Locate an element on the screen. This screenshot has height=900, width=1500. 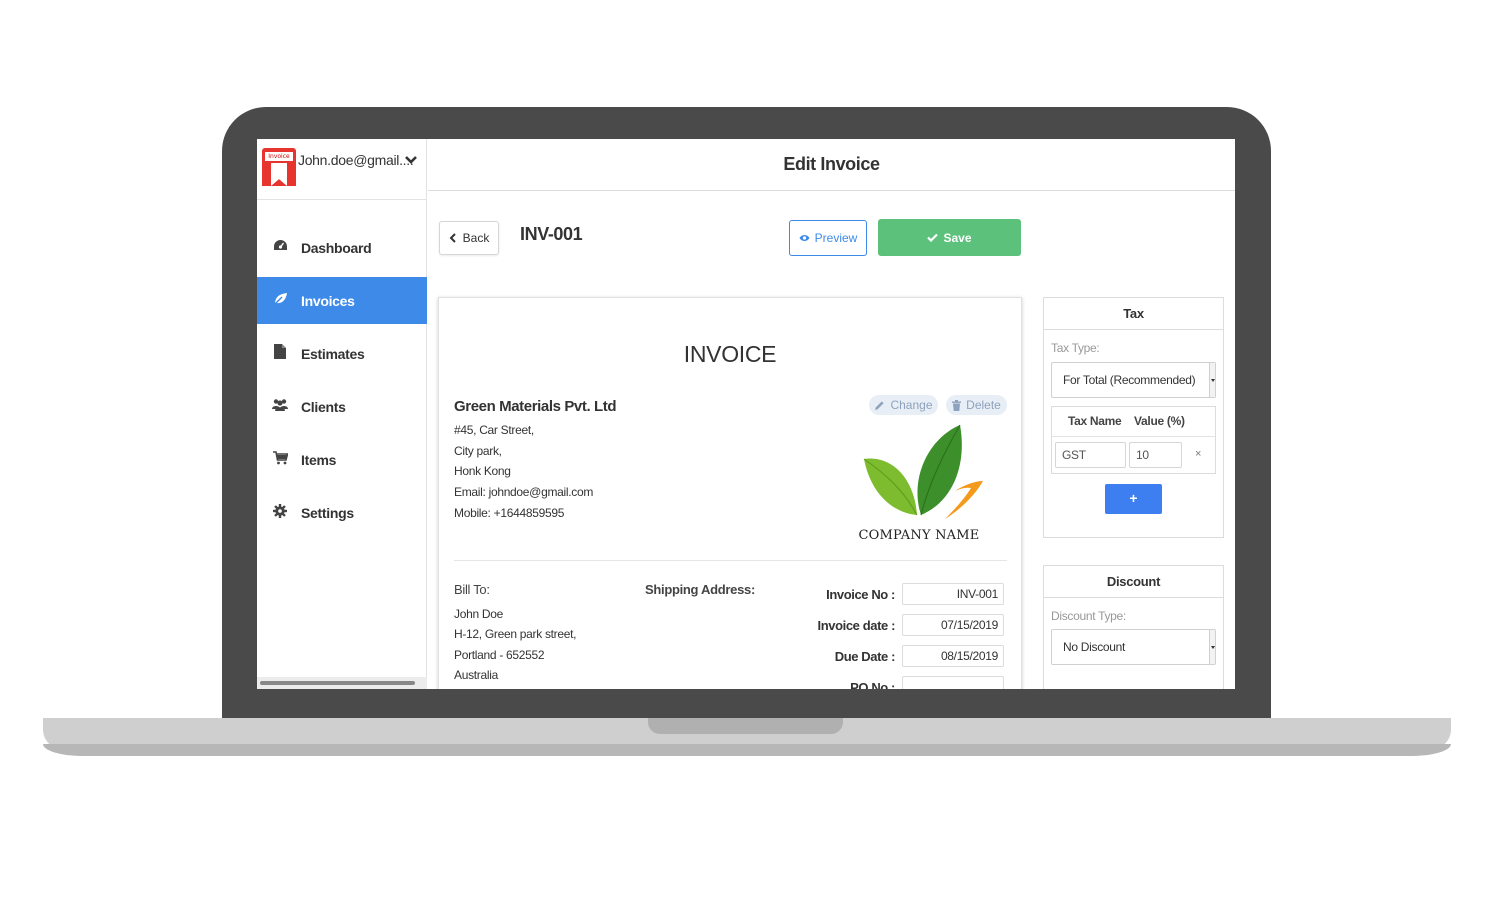
back-button: Back is located at coordinates (469, 238).